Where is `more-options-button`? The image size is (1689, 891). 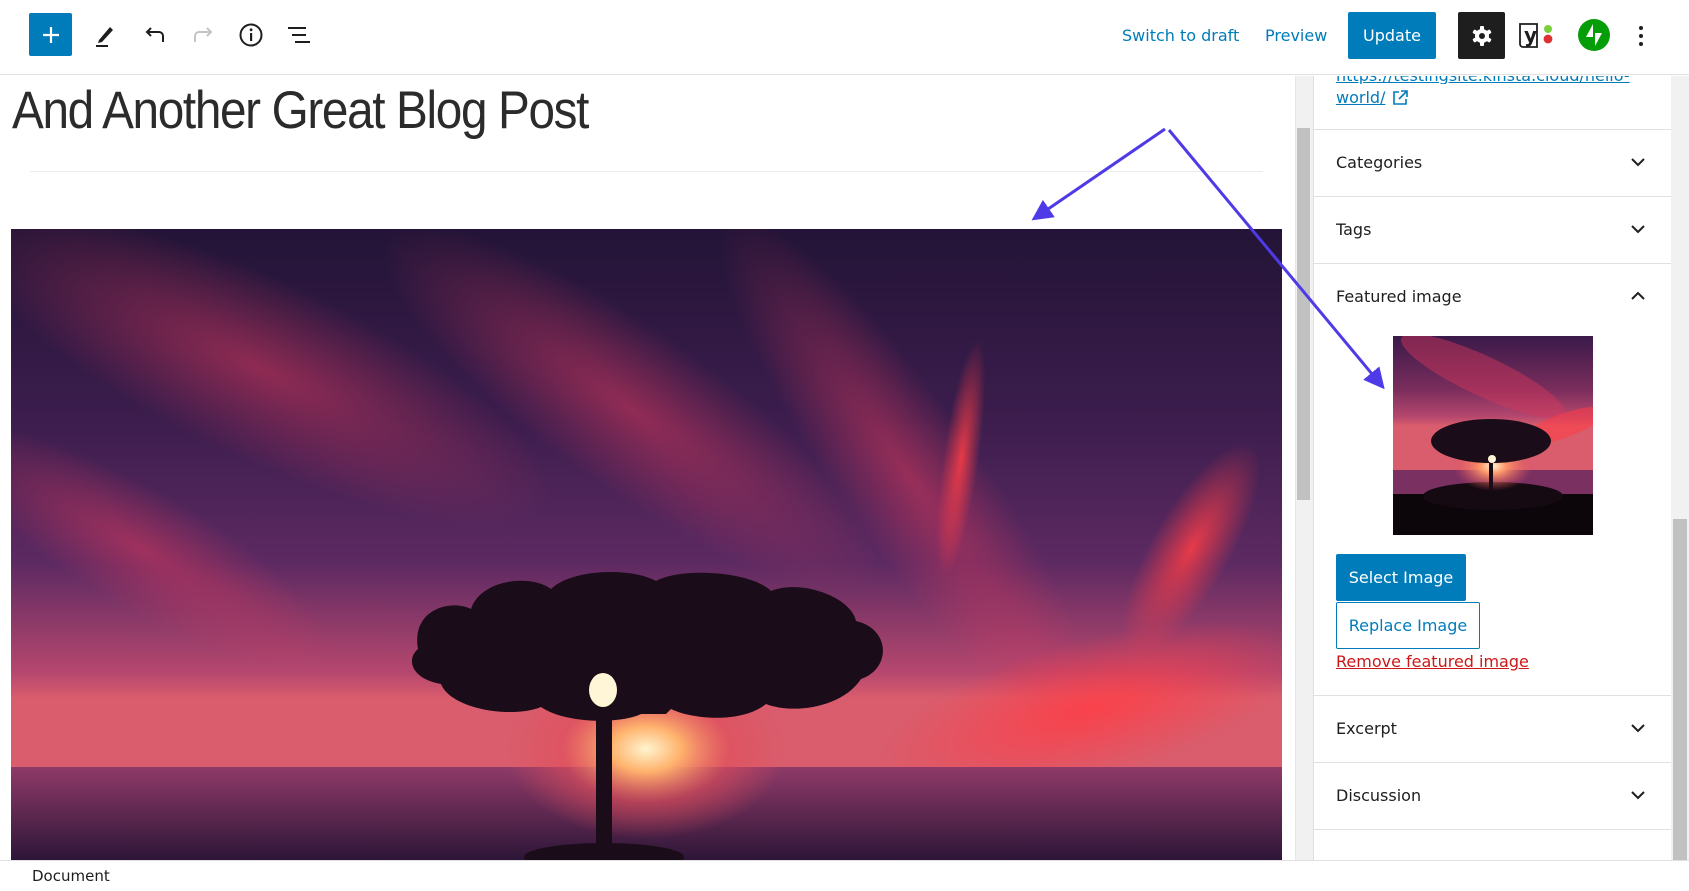 more-options-button is located at coordinates (1641, 36).